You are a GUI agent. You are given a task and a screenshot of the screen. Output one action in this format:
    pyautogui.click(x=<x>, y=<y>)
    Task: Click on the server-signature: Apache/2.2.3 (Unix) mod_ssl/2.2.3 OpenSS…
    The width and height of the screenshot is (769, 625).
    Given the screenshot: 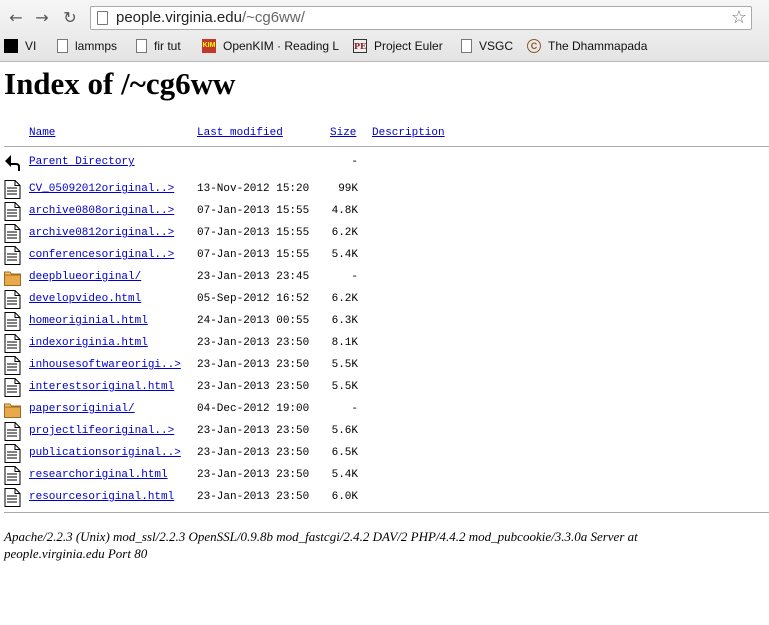 What is the action you would take?
    pyautogui.click(x=354, y=545)
    